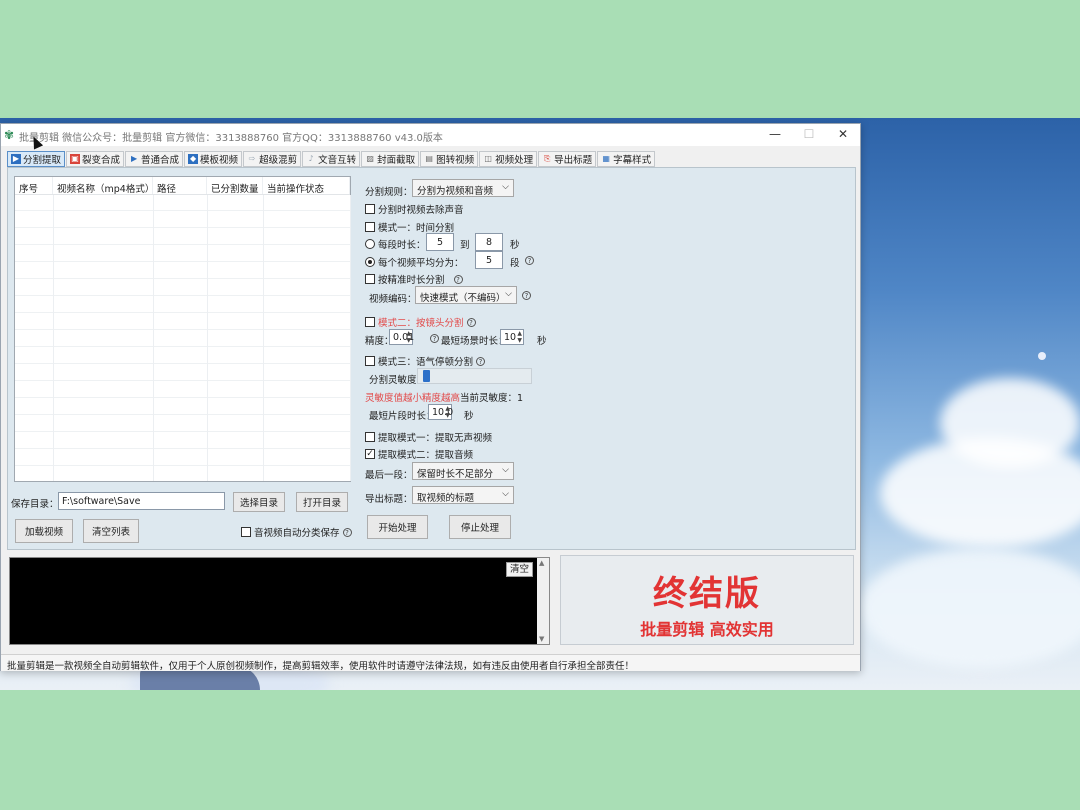 This screenshot has height=810, width=1080. Describe the element at coordinates (414, 262) in the screenshot. I see `even-split-radio: 每个视频平均分为：` at that location.